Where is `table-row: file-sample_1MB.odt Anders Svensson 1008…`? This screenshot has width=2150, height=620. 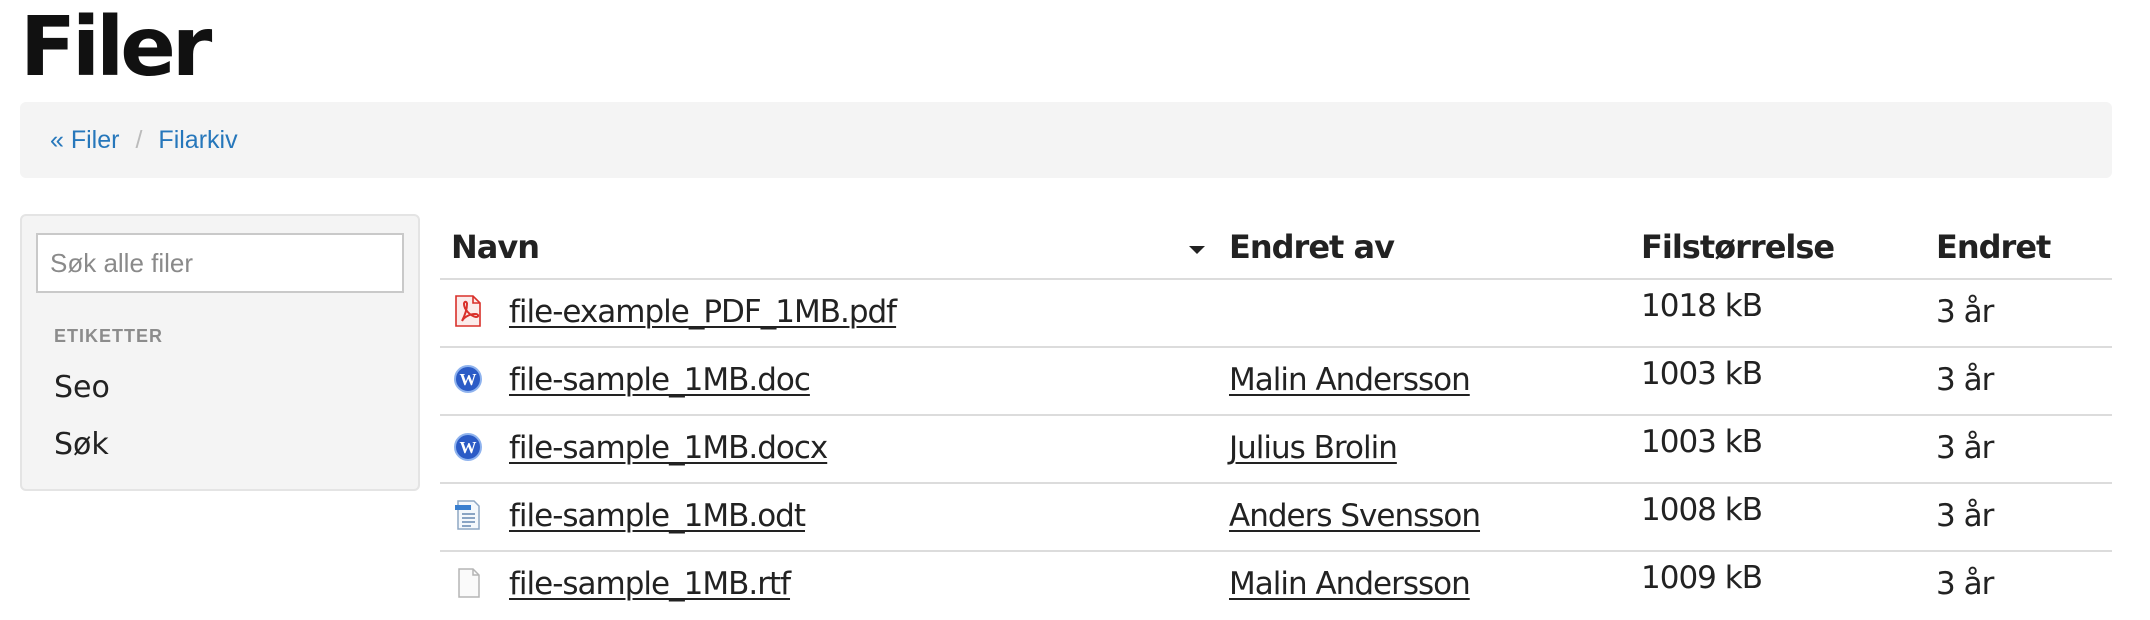 table-row: file-sample_1MB.odt Anders Svensson 1008… is located at coordinates (1276, 518).